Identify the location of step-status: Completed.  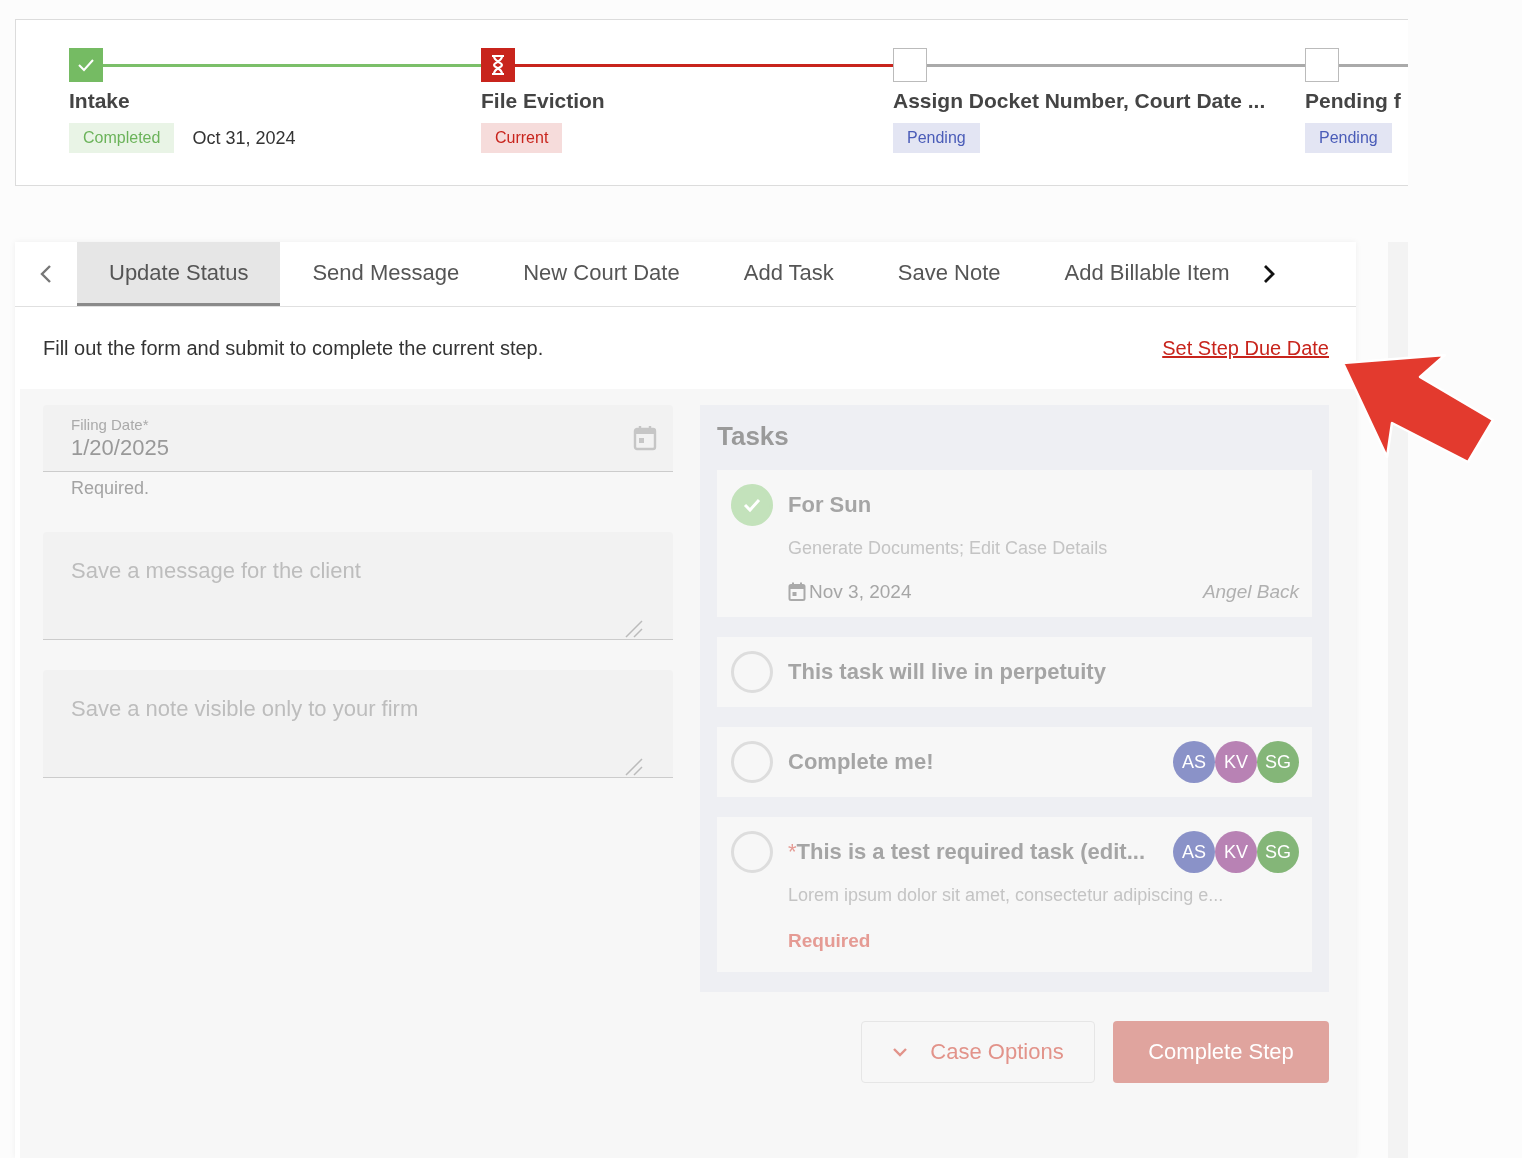
(122, 138).